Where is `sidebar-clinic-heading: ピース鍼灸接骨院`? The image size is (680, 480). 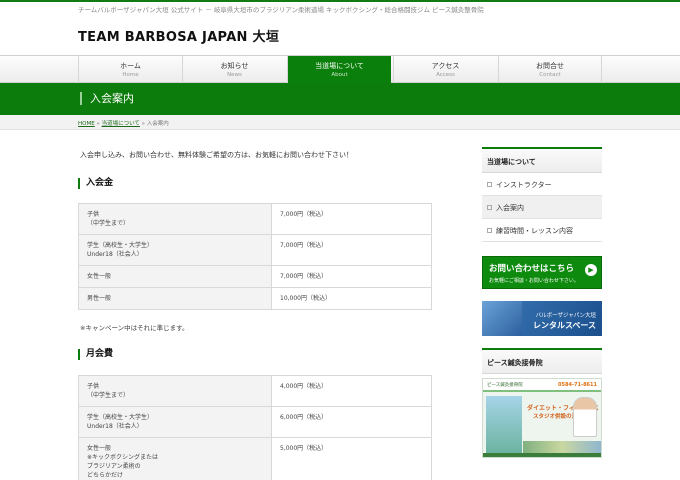 sidebar-clinic-heading: ピース鍼灸接骨院 is located at coordinates (542, 361).